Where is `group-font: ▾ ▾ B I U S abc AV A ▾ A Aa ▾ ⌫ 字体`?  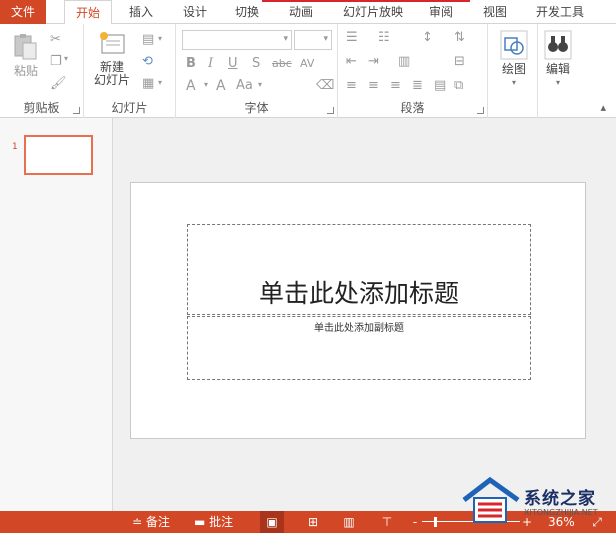 group-font: ▾ ▾ B I U S abc AV A ▾ A Aa ▾ ⌫ 字体 is located at coordinates (257, 71).